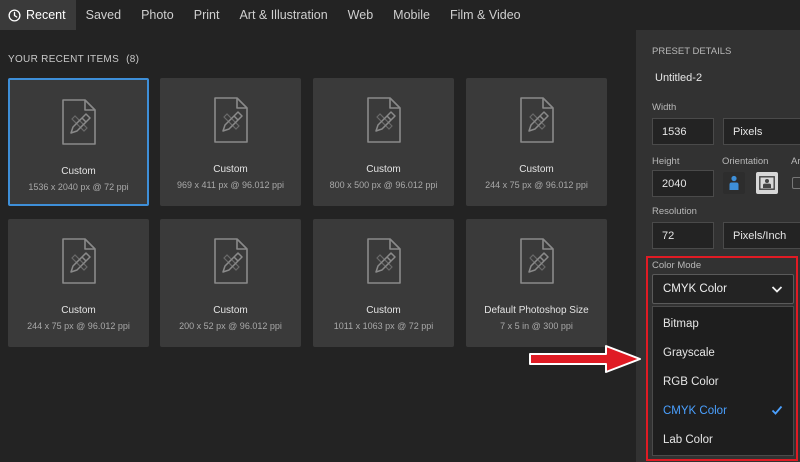 The height and width of the screenshot is (462, 800). Describe the element at coordinates (688, 440) in the screenshot. I see `option-label: Lab Color` at that location.